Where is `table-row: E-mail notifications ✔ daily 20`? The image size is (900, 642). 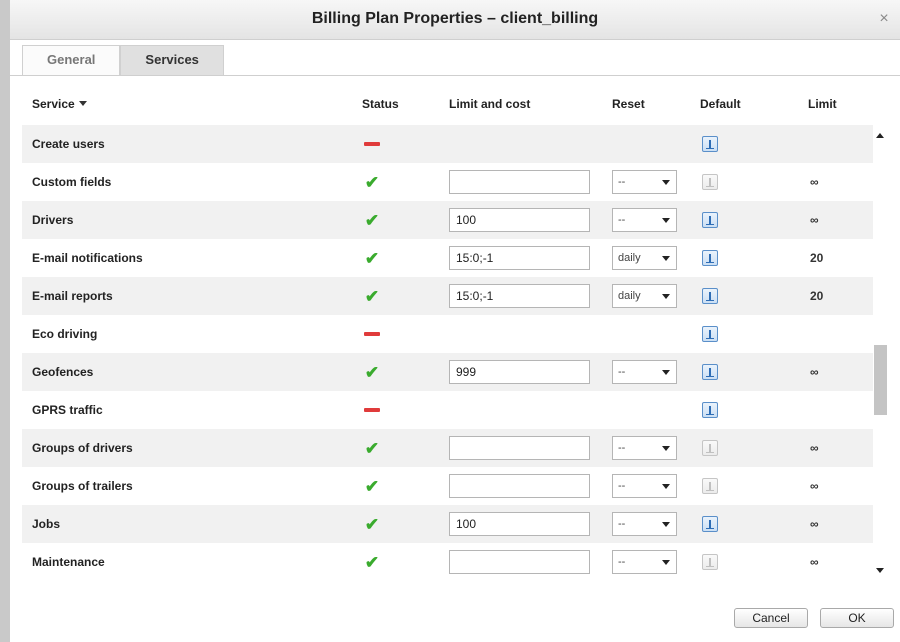
table-row: E-mail notifications ✔ daily 20 is located at coordinates (447, 258).